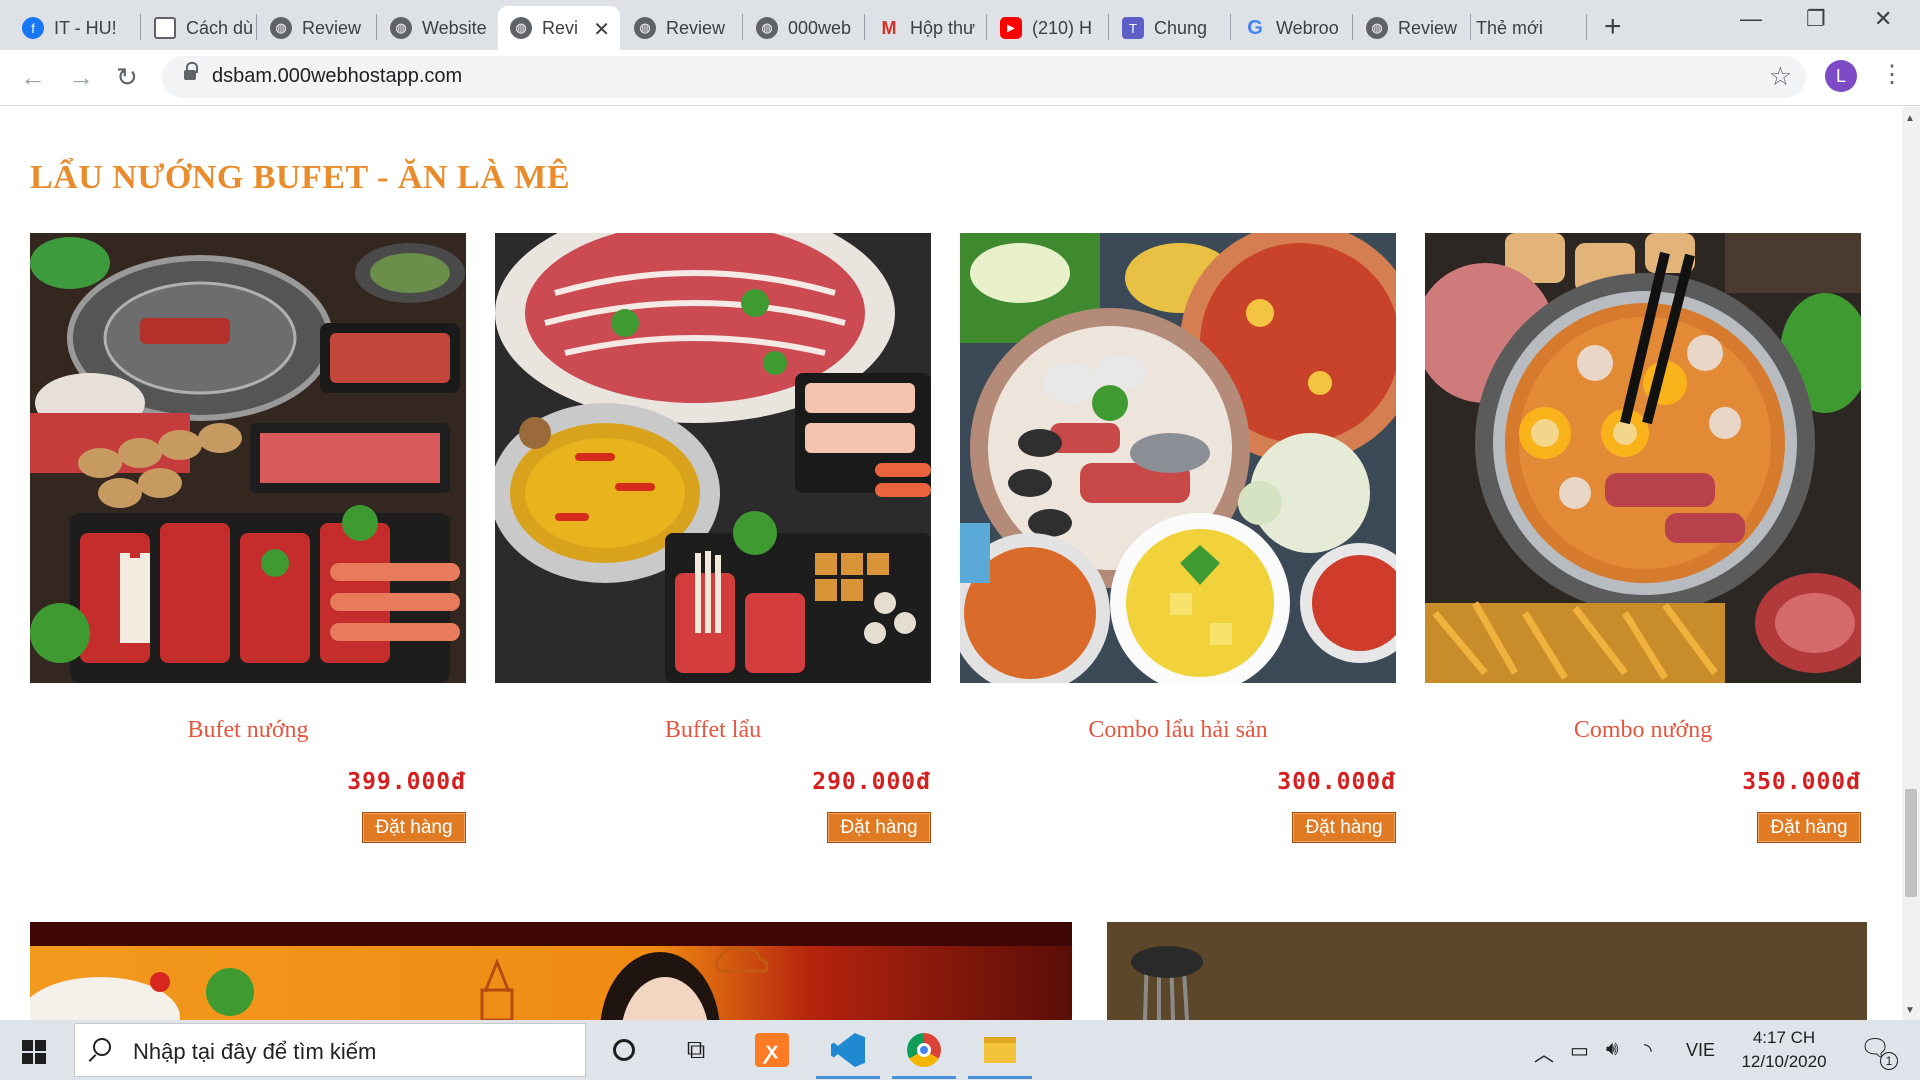 This screenshot has height=1080, width=1920. I want to click on tab-label: Webroo, so click(1307, 27).